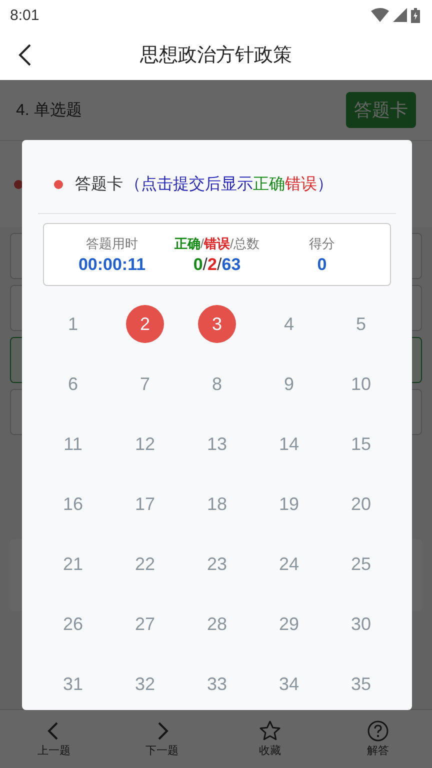 Image resolution: width=432 pixels, height=768 pixels. What do you see at coordinates (380, 15) in the screenshot?
I see `wifi-icon` at bounding box center [380, 15].